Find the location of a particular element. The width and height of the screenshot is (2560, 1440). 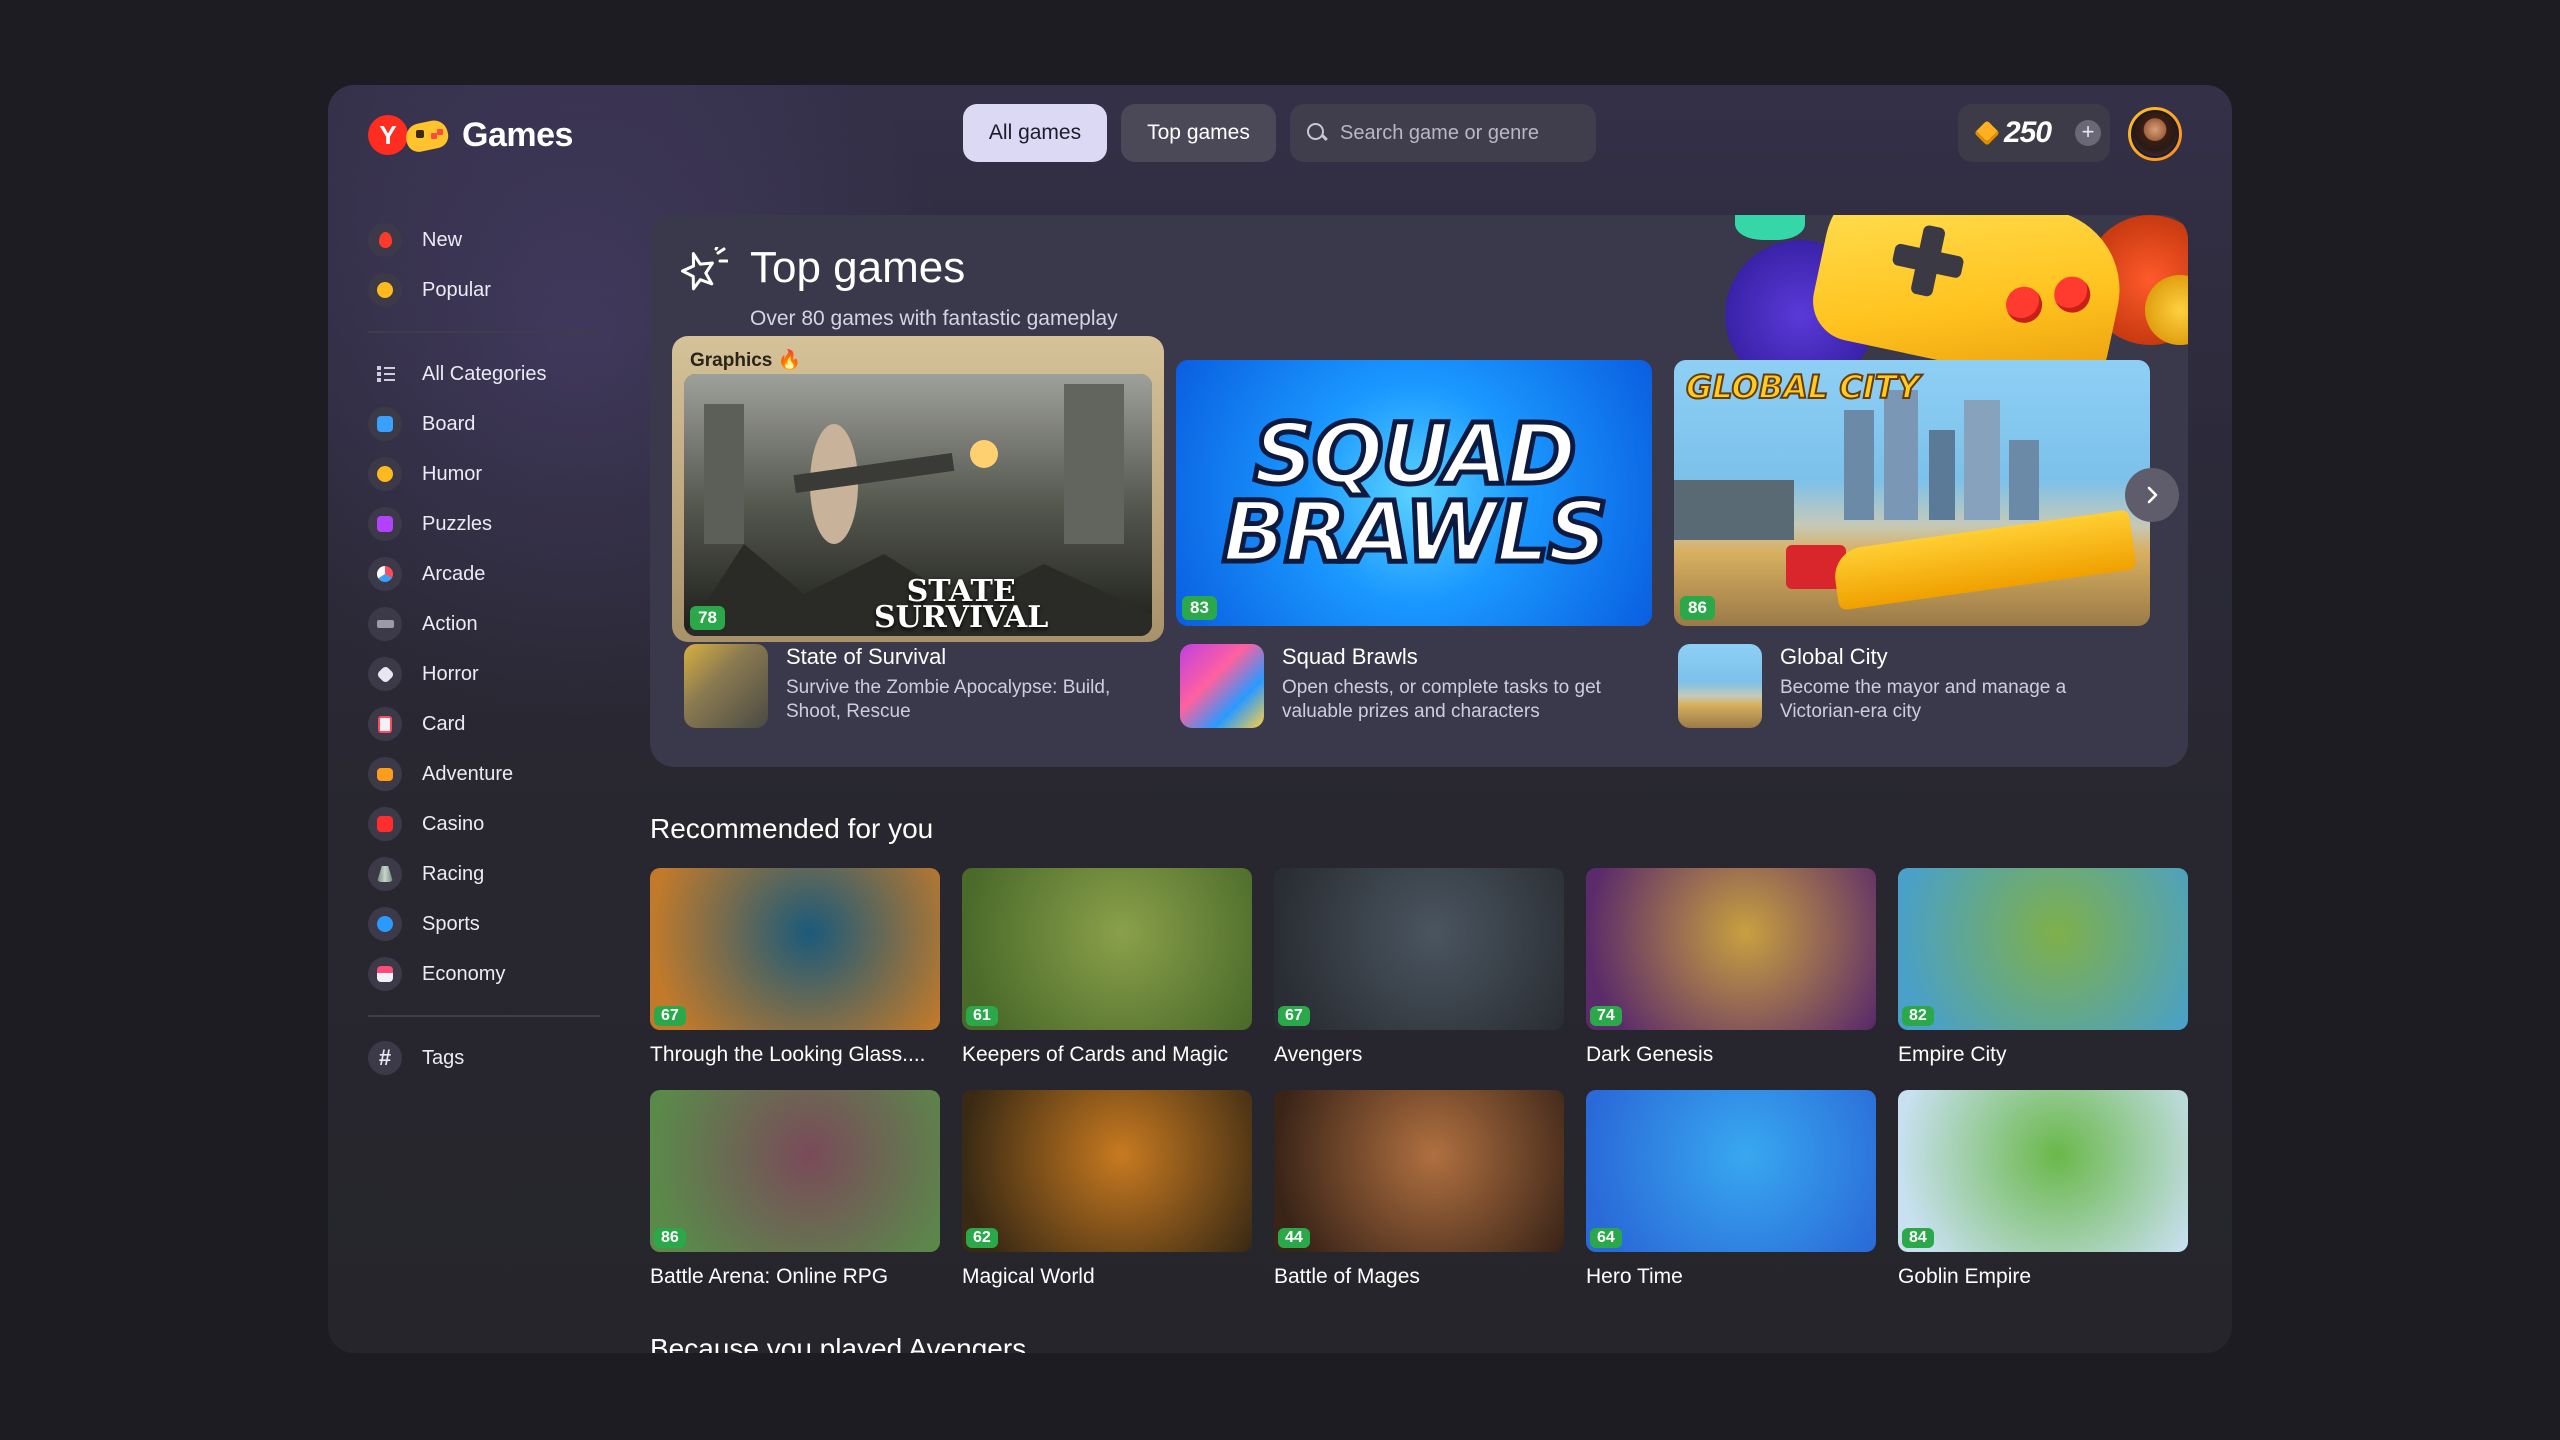

shop-icon is located at coordinates (385, 974).